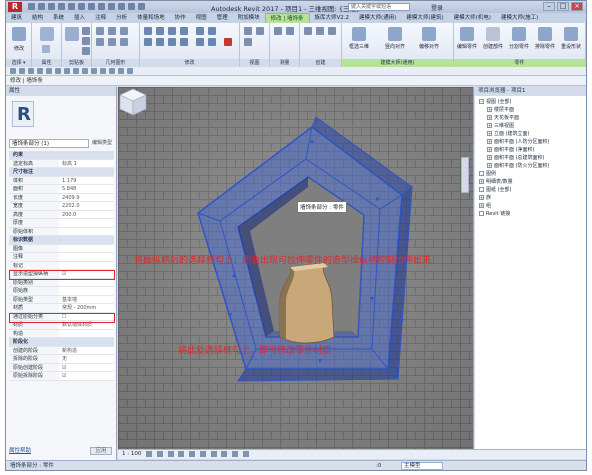 Image resolution: width=592 pixels, height=475 pixels. Describe the element at coordinates (429, 34) in the screenshot. I see `offset-align-icon` at that location.